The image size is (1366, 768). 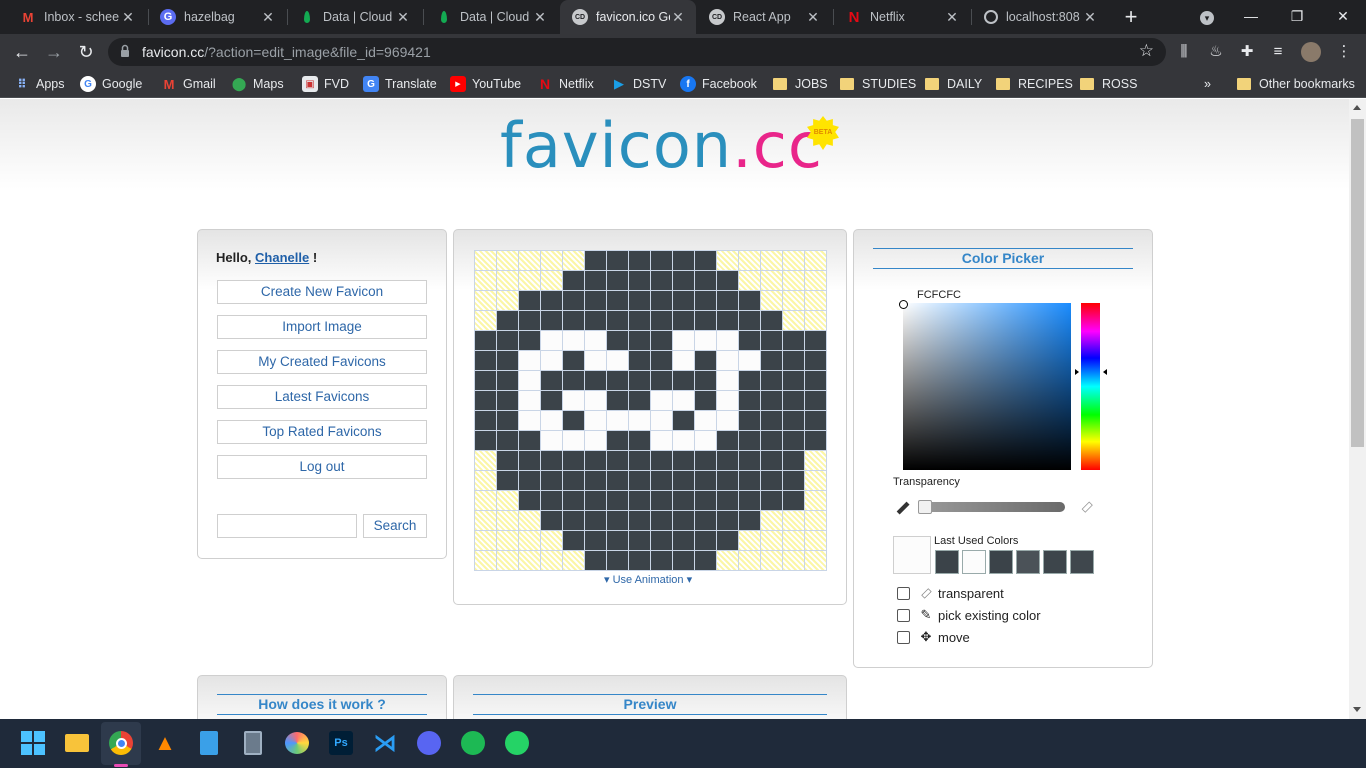 What do you see at coordinates (209, 743) in the screenshot?
I see `notepad-icon` at bounding box center [209, 743].